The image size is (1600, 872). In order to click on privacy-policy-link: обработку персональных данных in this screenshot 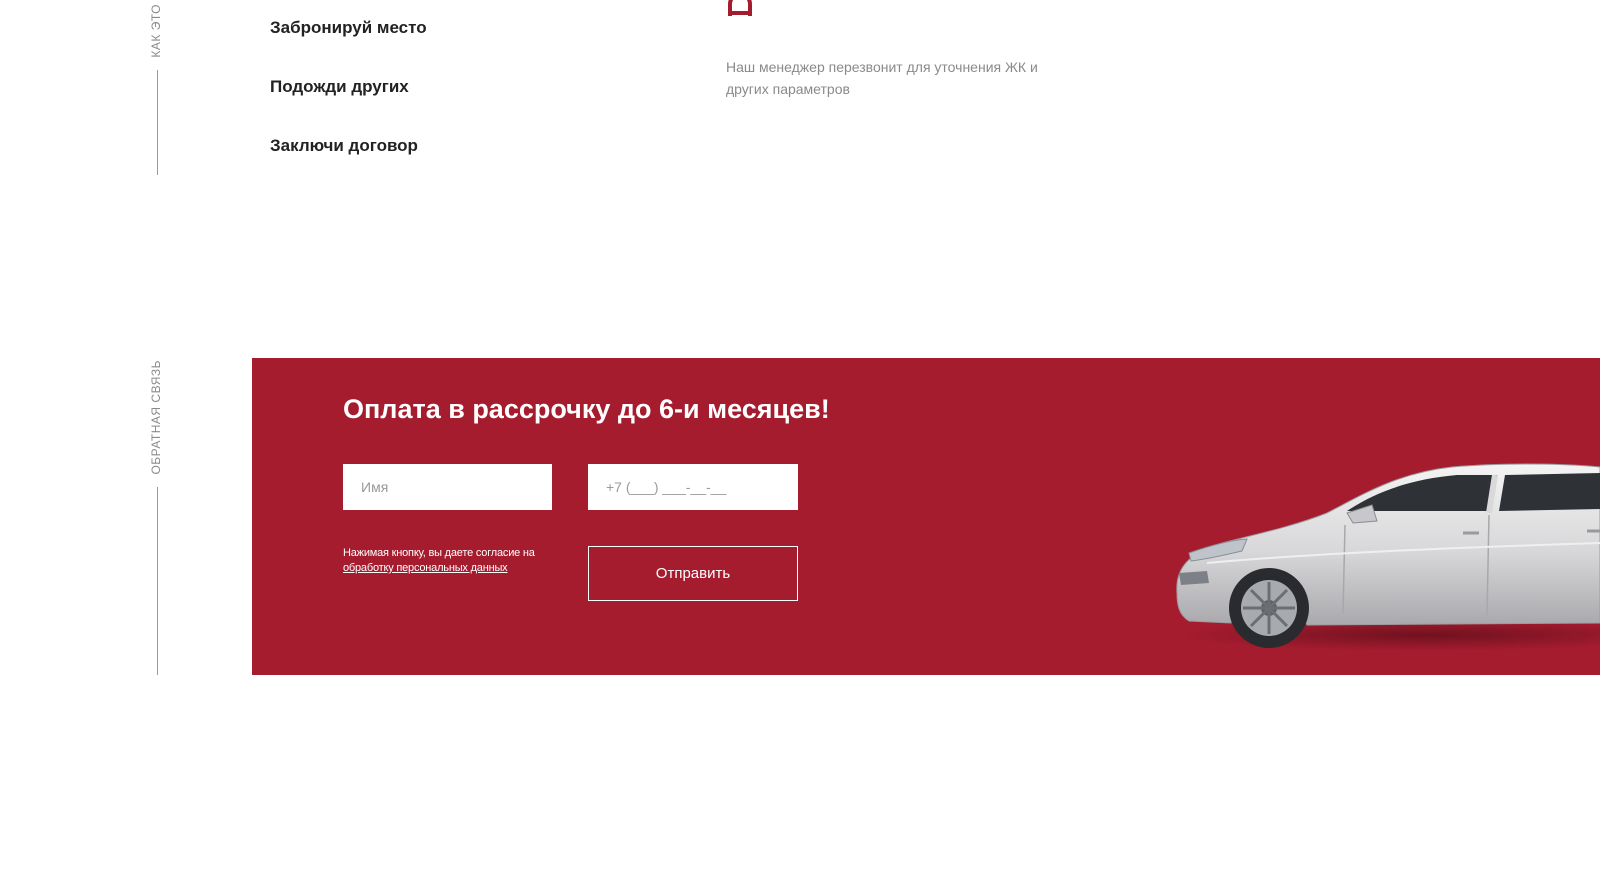, I will do `click(425, 568)`.